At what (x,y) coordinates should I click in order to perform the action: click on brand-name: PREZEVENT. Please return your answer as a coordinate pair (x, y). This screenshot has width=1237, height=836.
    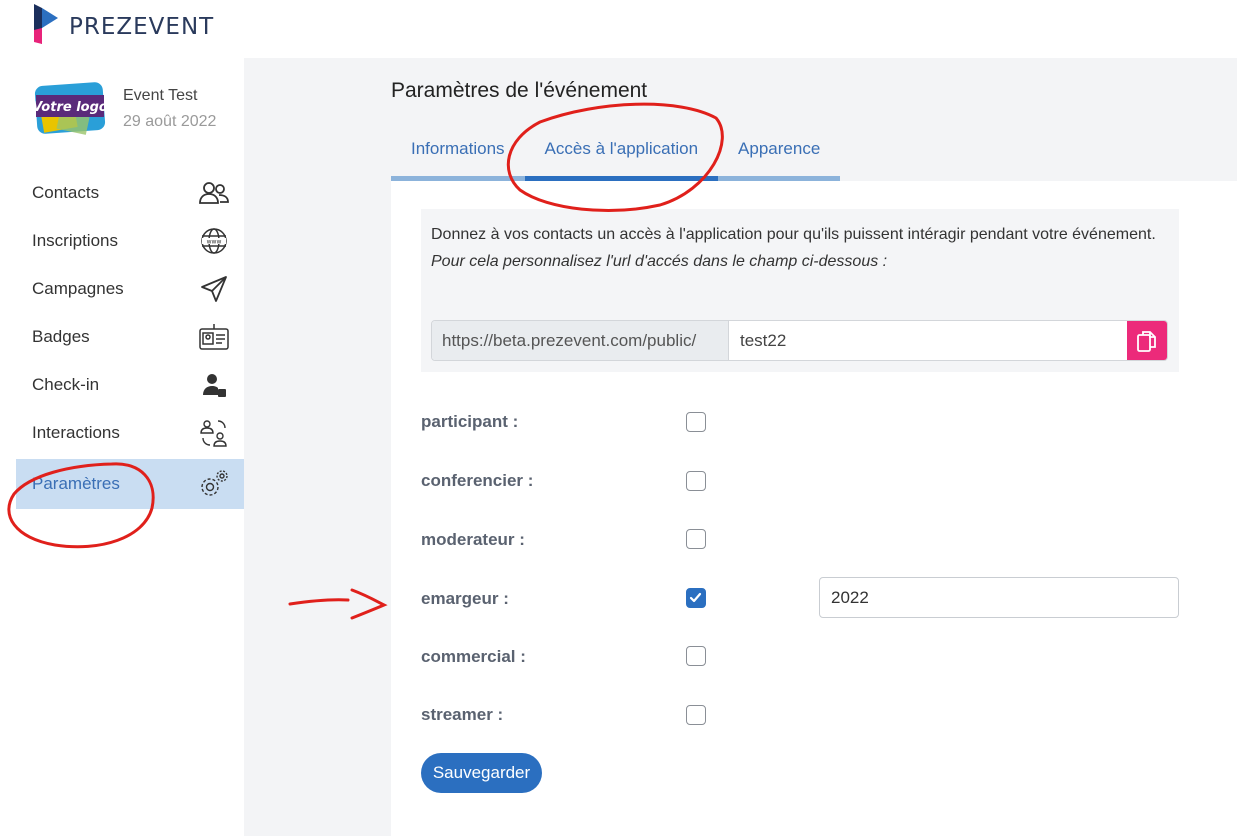
    Looking at the image, I should click on (141, 27).